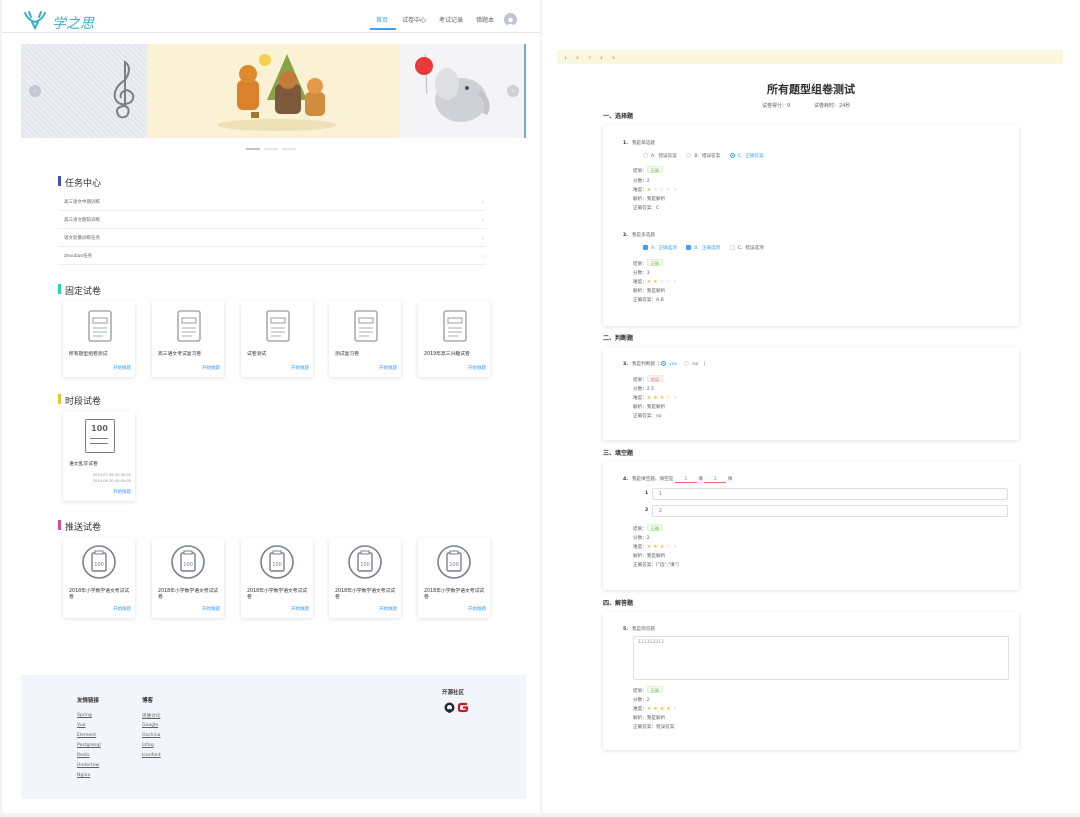  Describe the element at coordinates (150, 725) in the screenshot. I see `footer-link: Google` at that location.